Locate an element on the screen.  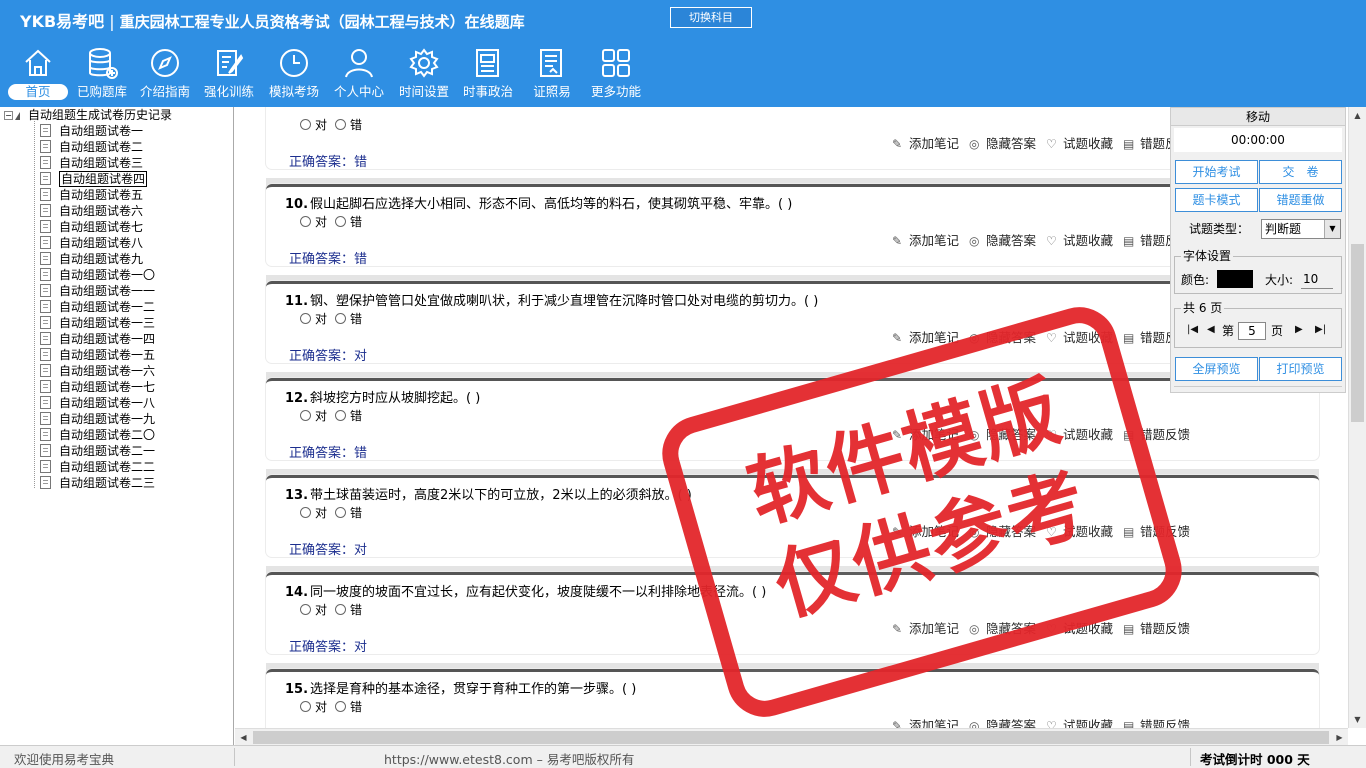
compass-icon is located at coordinates (165, 63).